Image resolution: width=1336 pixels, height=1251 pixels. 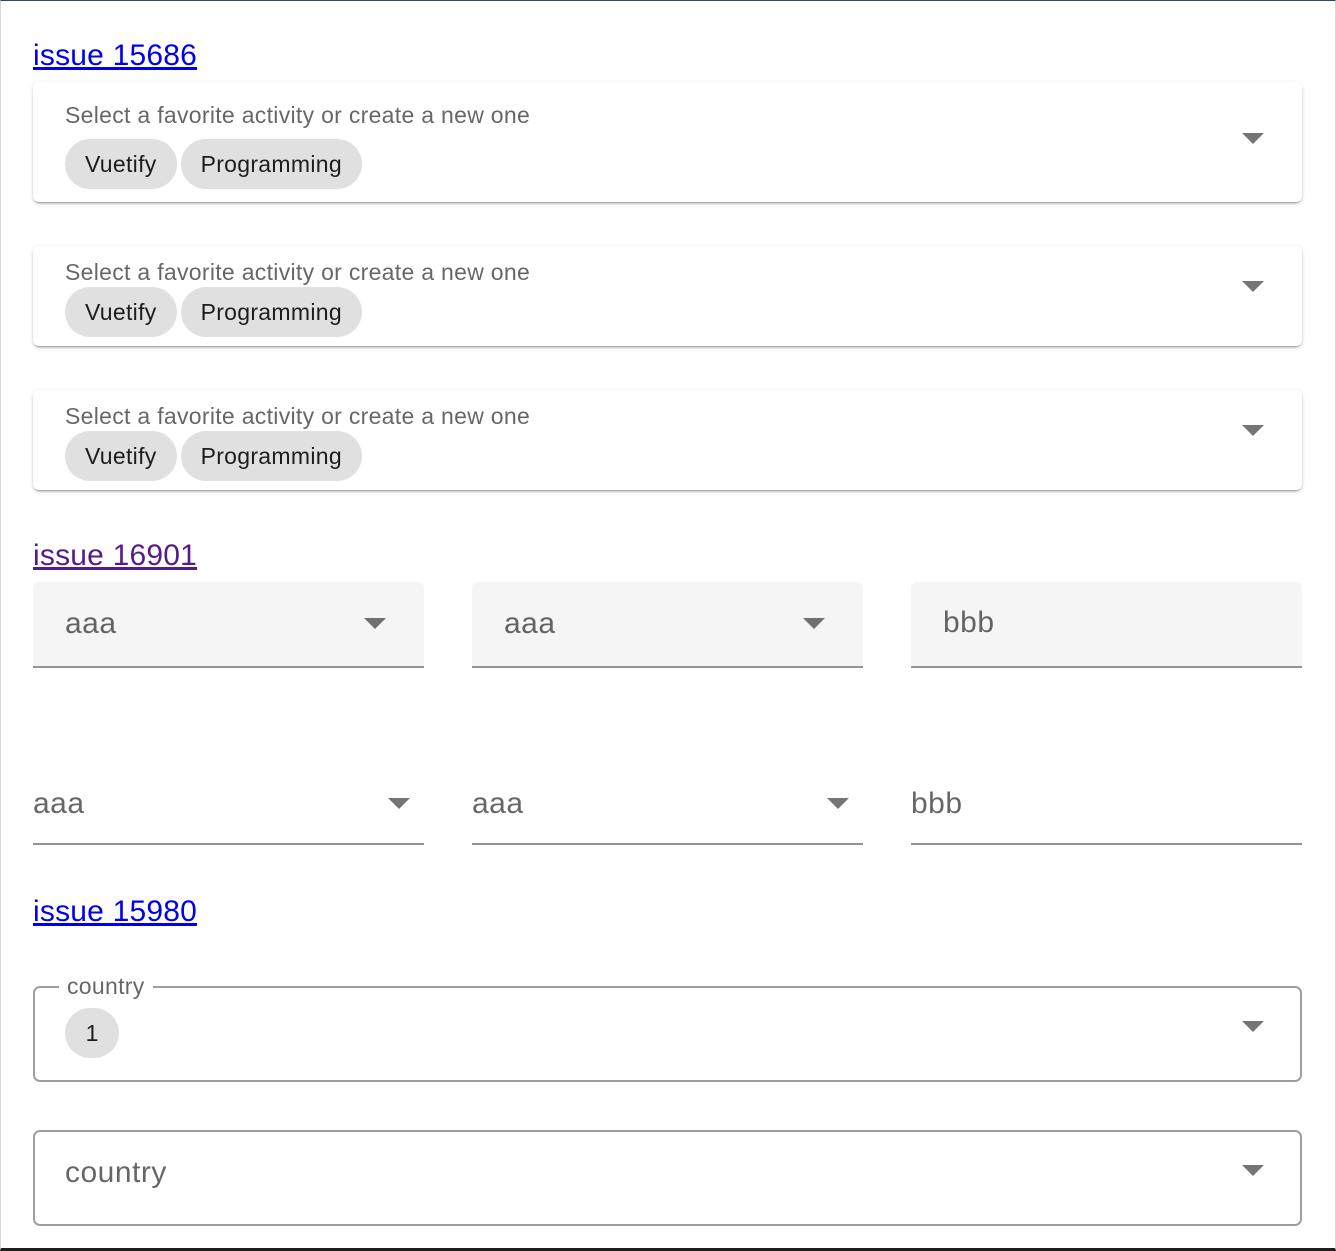 I want to click on issue-15686-link: issue 15686, so click(x=115, y=56).